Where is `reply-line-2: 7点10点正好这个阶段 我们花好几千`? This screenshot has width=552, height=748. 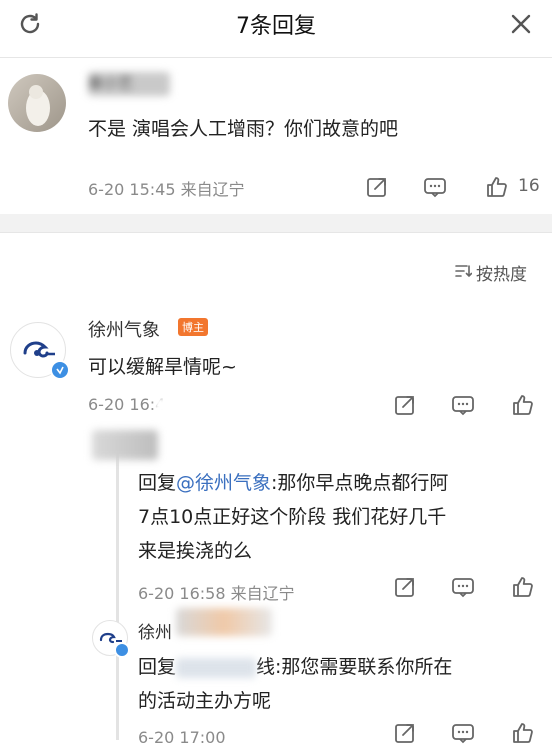
reply-line-2: 7点10点正好这个阶段 我们花好几千 is located at coordinates (292, 517).